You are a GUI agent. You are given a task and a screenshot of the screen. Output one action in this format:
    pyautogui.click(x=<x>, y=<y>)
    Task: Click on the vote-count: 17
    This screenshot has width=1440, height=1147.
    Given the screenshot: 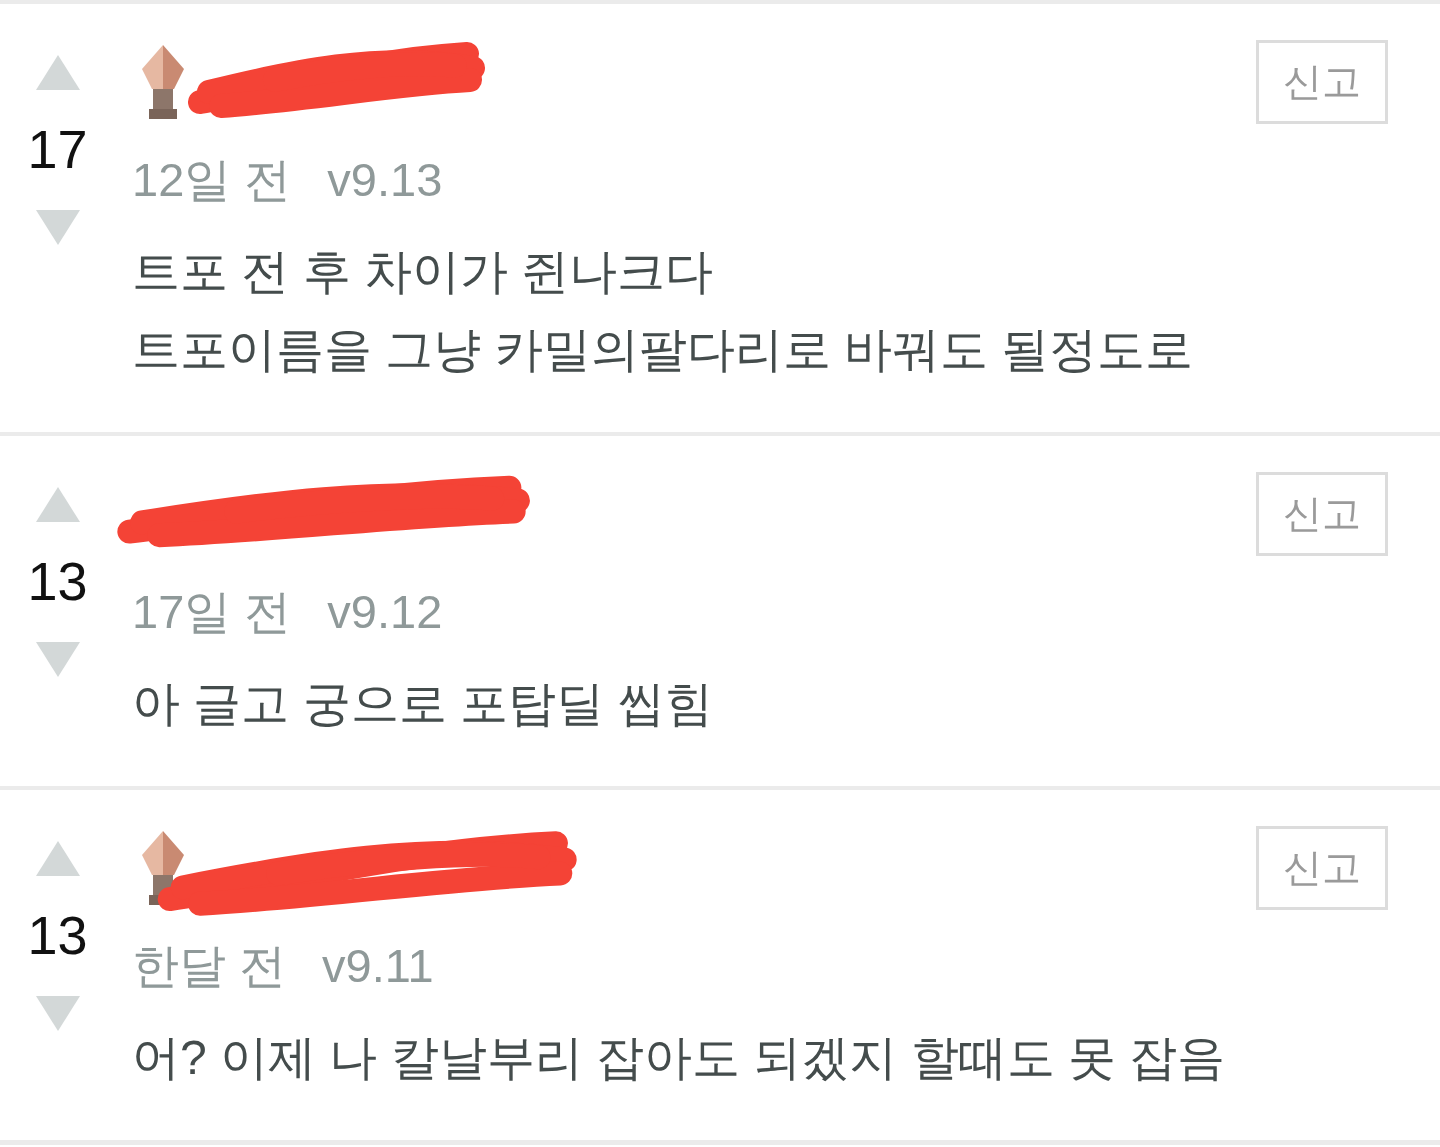 What is the action you would take?
    pyautogui.click(x=57, y=149)
    